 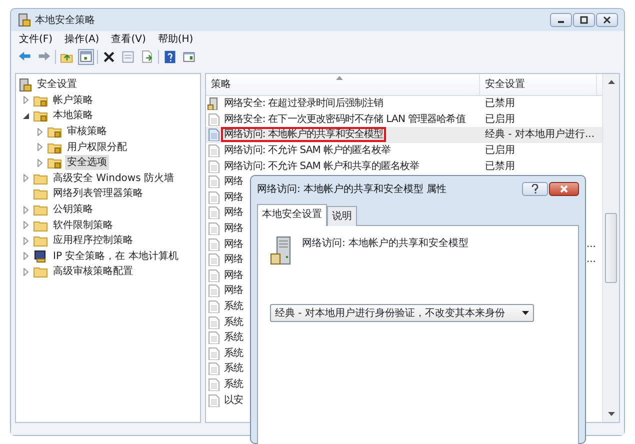 I want to click on tree-item: 软件限制策略, so click(x=83, y=225).